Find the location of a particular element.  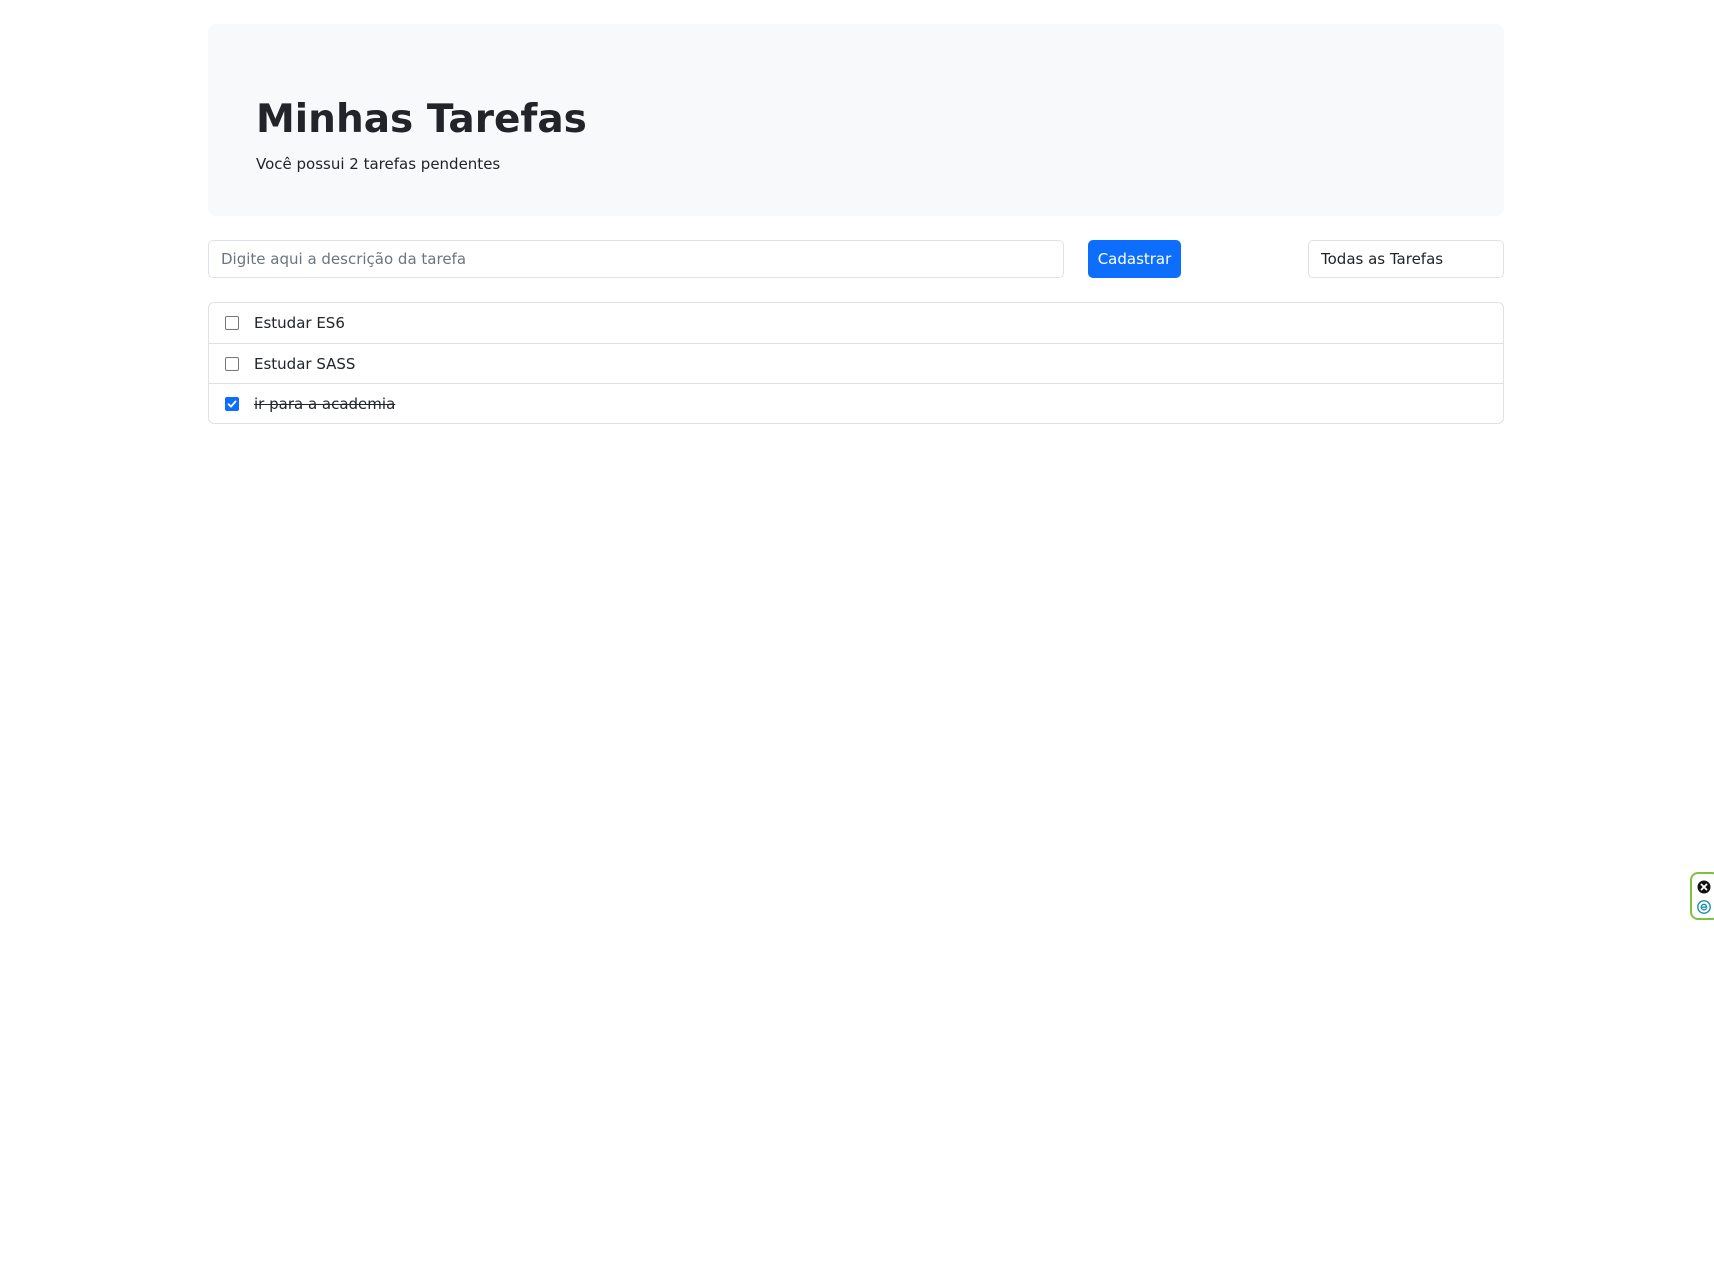

register-task-button: Cadastrar is located at coordinates (1134, 259).